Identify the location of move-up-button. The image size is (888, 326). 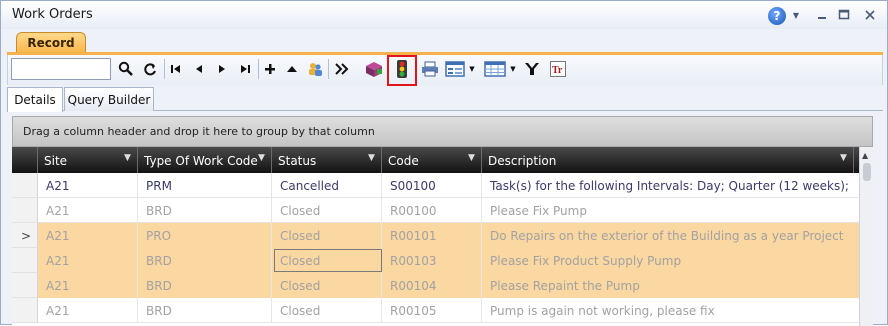
(292, 69).